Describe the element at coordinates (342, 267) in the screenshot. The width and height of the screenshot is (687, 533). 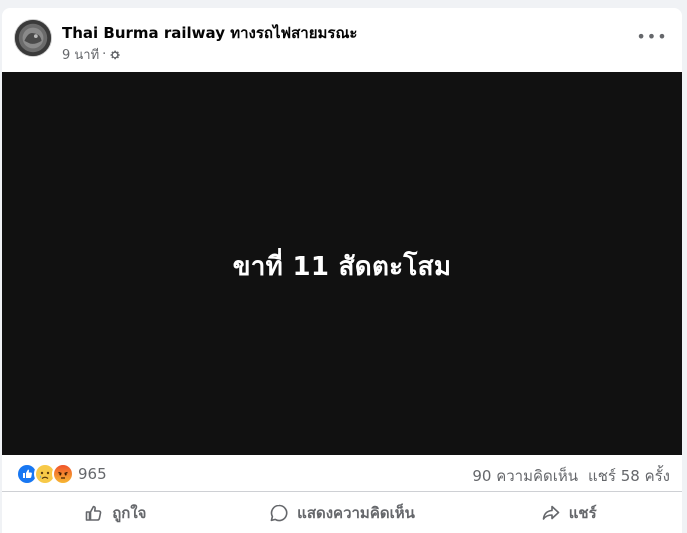
I see `media-caption: ขาที่ 11 สัดตะโสม` at that location.